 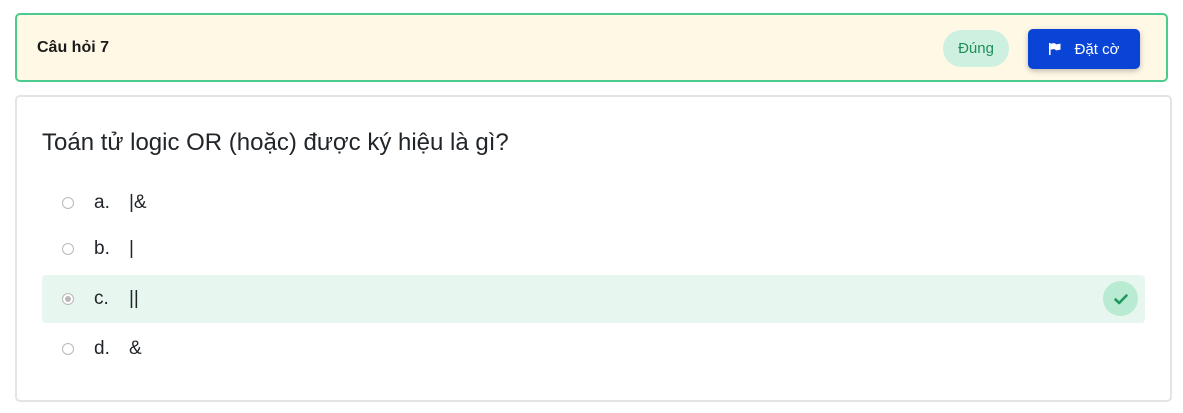 What do you see at coordinates (102, 348) in the screenshot?
I see `option-d-letter: d.` at bounding box center [102, 348].